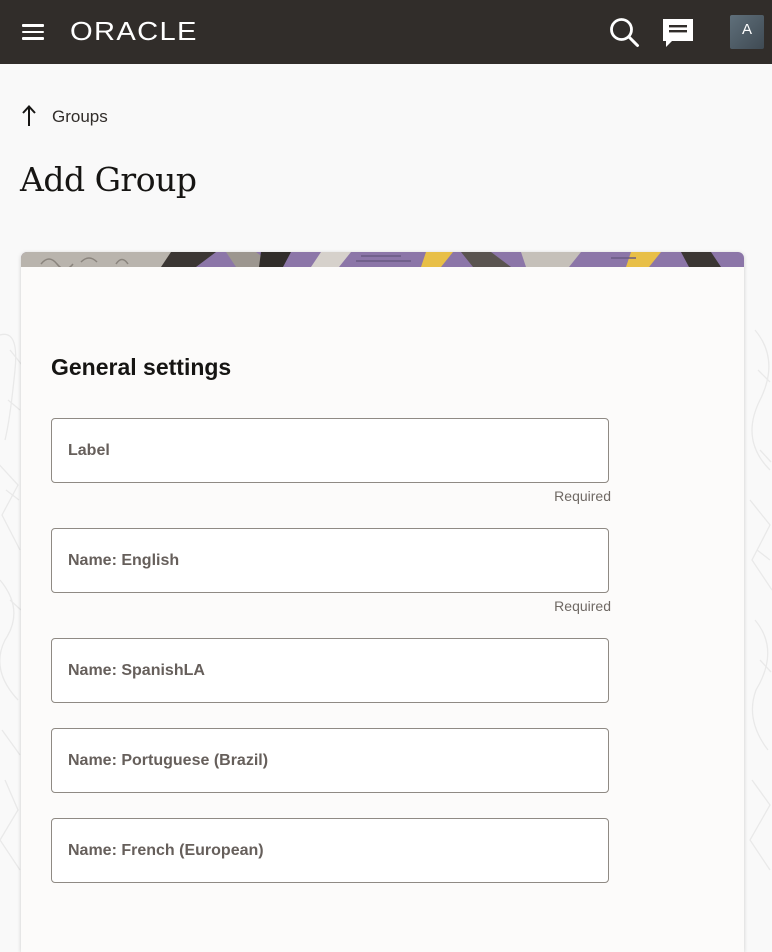 The height and width of the screenshot is (952, 772). Describe the element at coordinates (33, 32) in the screenshot. I see `menu-icon` at that location.